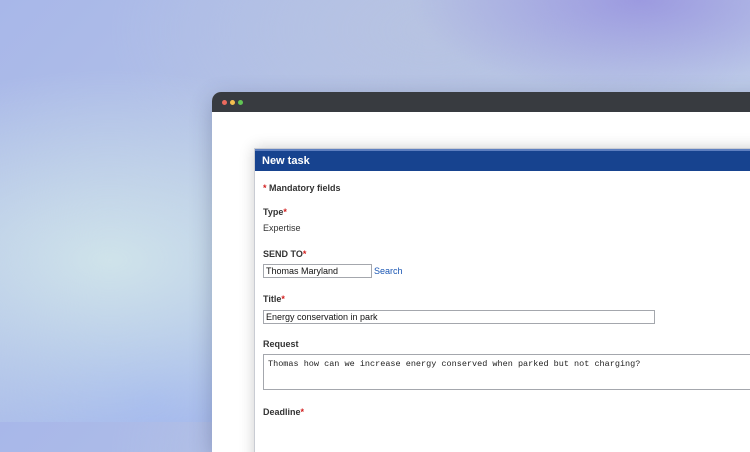 This screenshot has height=452, width=750. I want to click on title-label: Title*, so click(274, 299).